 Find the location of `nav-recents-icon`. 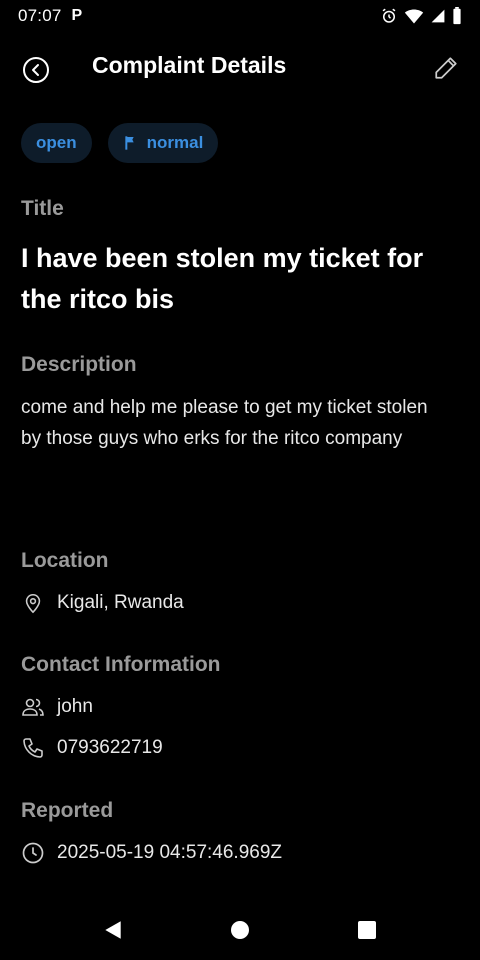

nav-recents-icon is located at coordinates (366, 930).